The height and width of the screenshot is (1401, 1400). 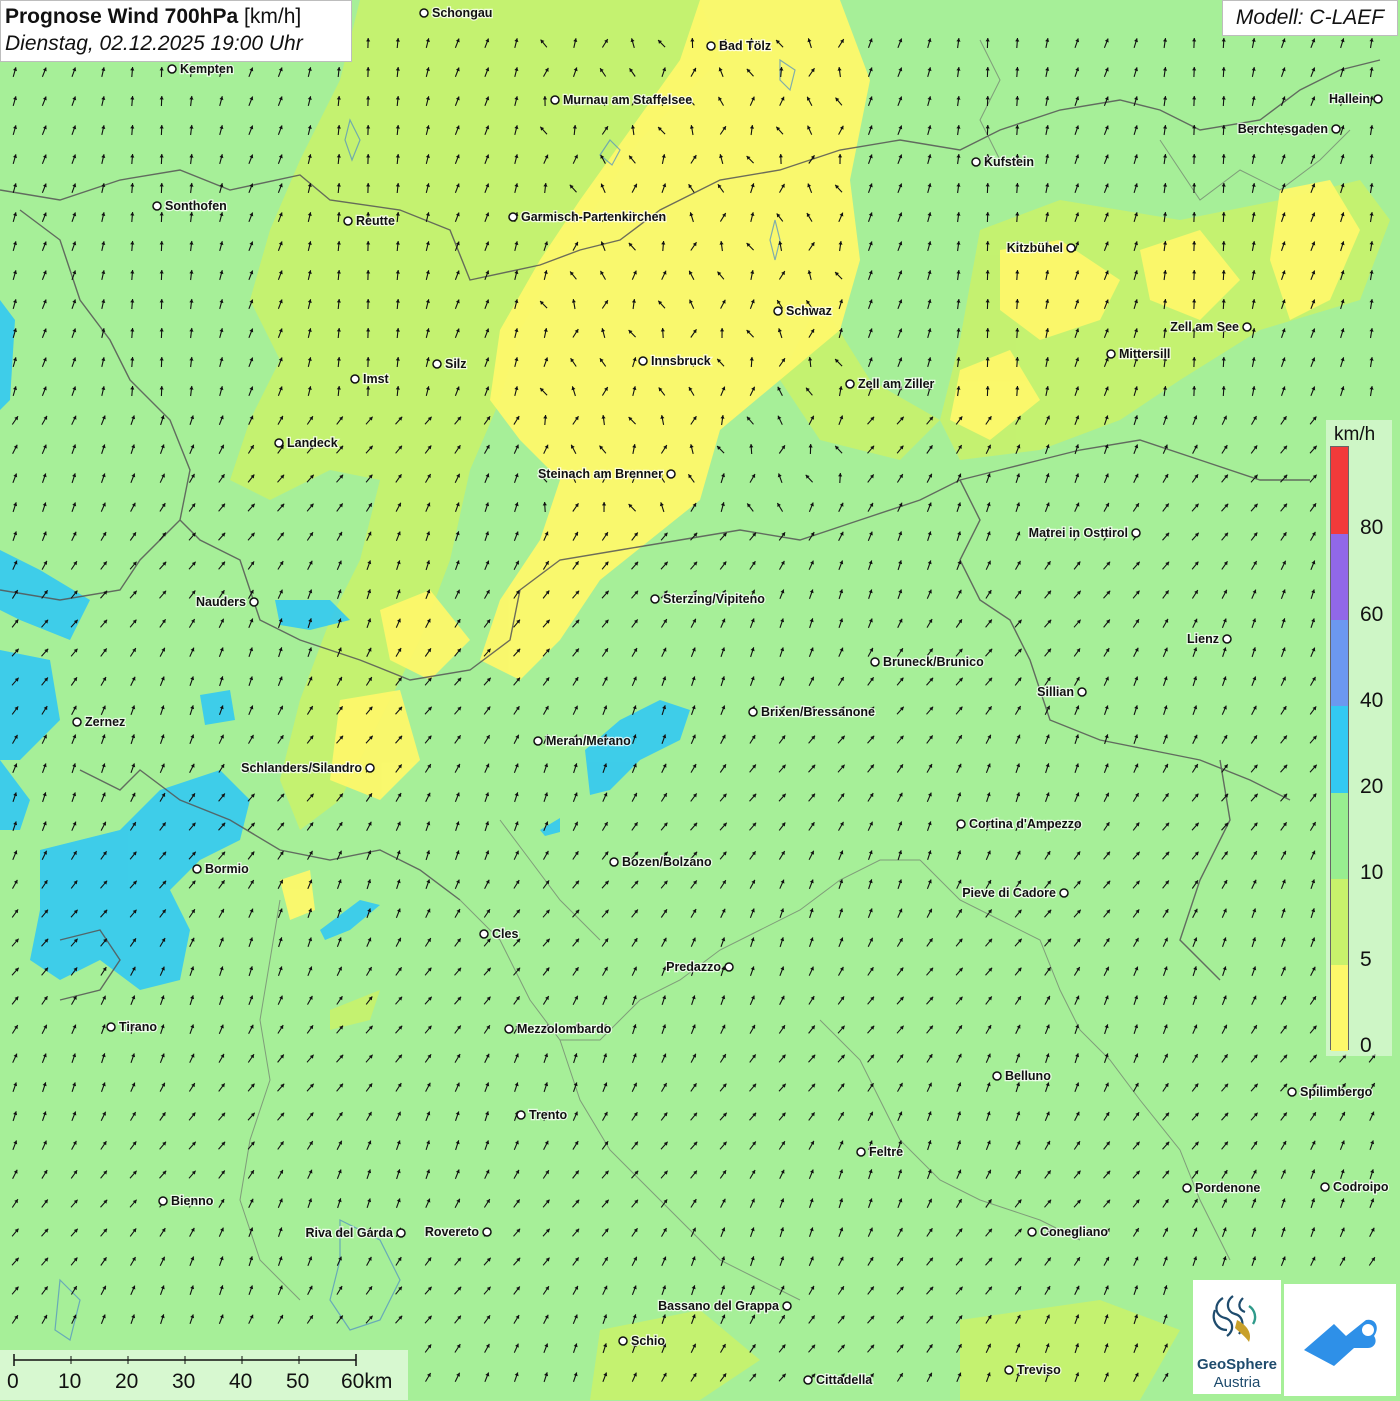 What do you see at coordinates (1039, 1370) in the screenshot?
I see `city-label: Treviso` at bounding box center [1039, 1370].